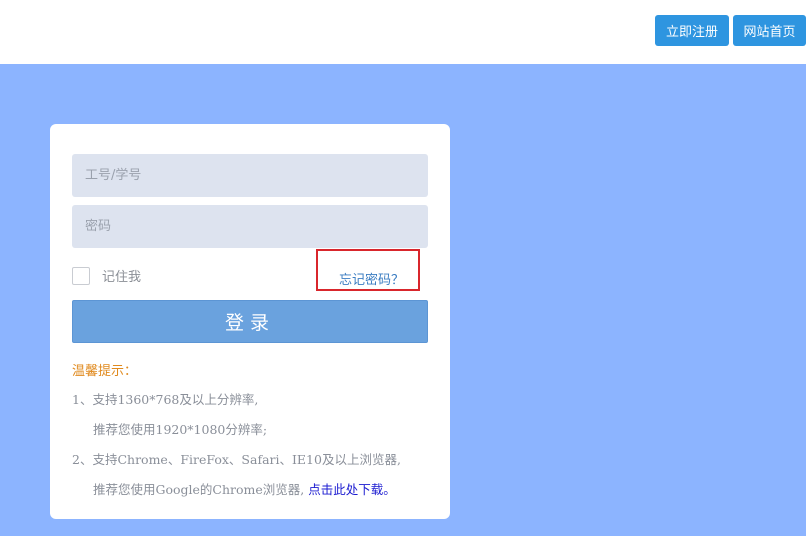 This screenshot has height=536, width=806. Describe the element at coordinates (371, 278) in the screenshot. I see `forgot-password-link: 忘记密码？` at that location.